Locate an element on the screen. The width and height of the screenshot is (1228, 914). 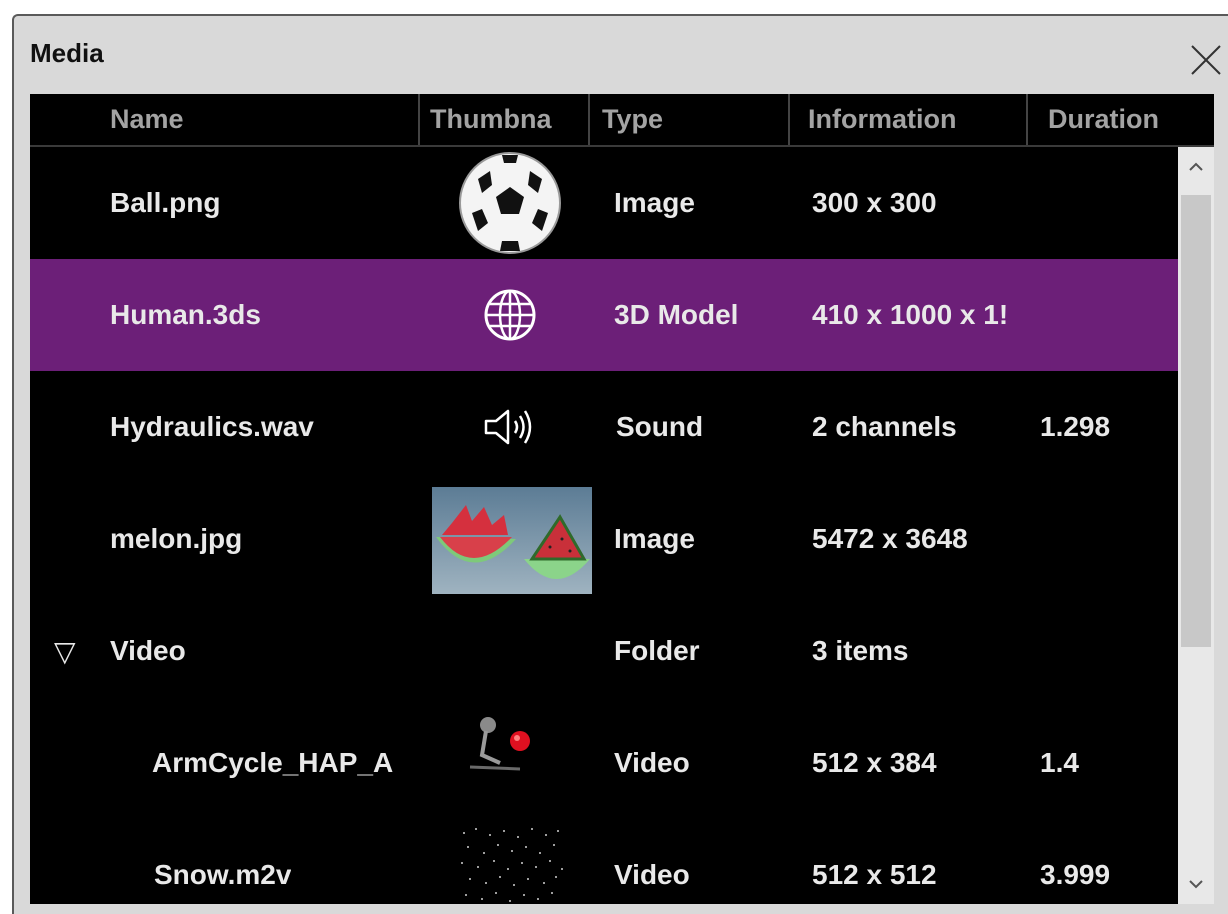
media-information: 410 x 1000 x 1! is located at coordinates (910, 314).